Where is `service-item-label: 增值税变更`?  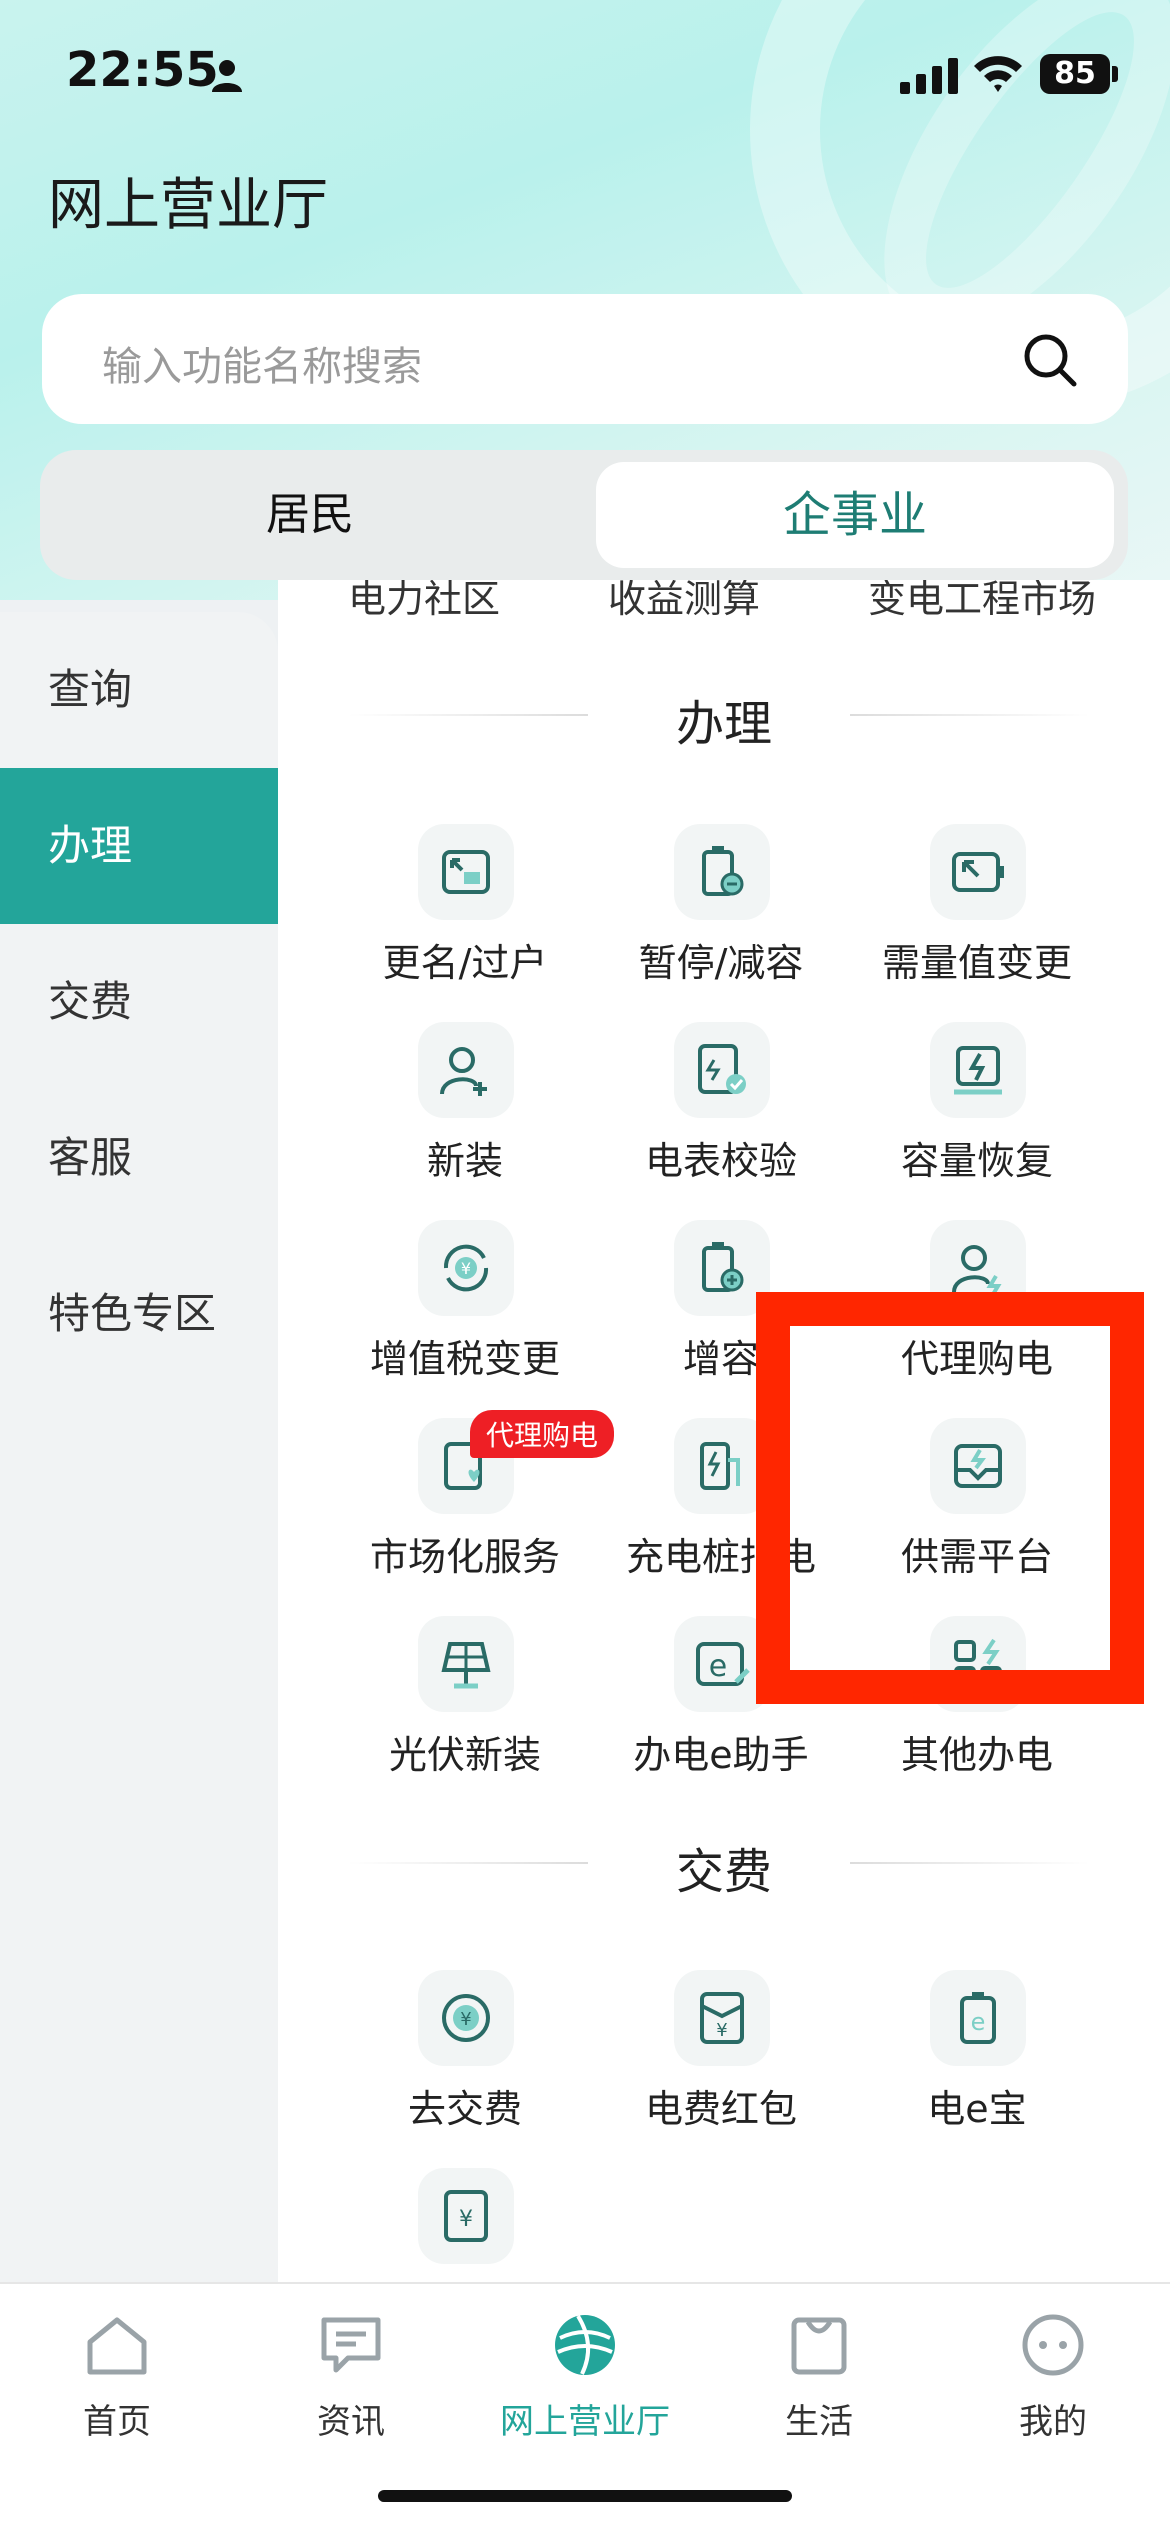
service-item-label: 增值税变更 is located at coordinates (464, 1359).